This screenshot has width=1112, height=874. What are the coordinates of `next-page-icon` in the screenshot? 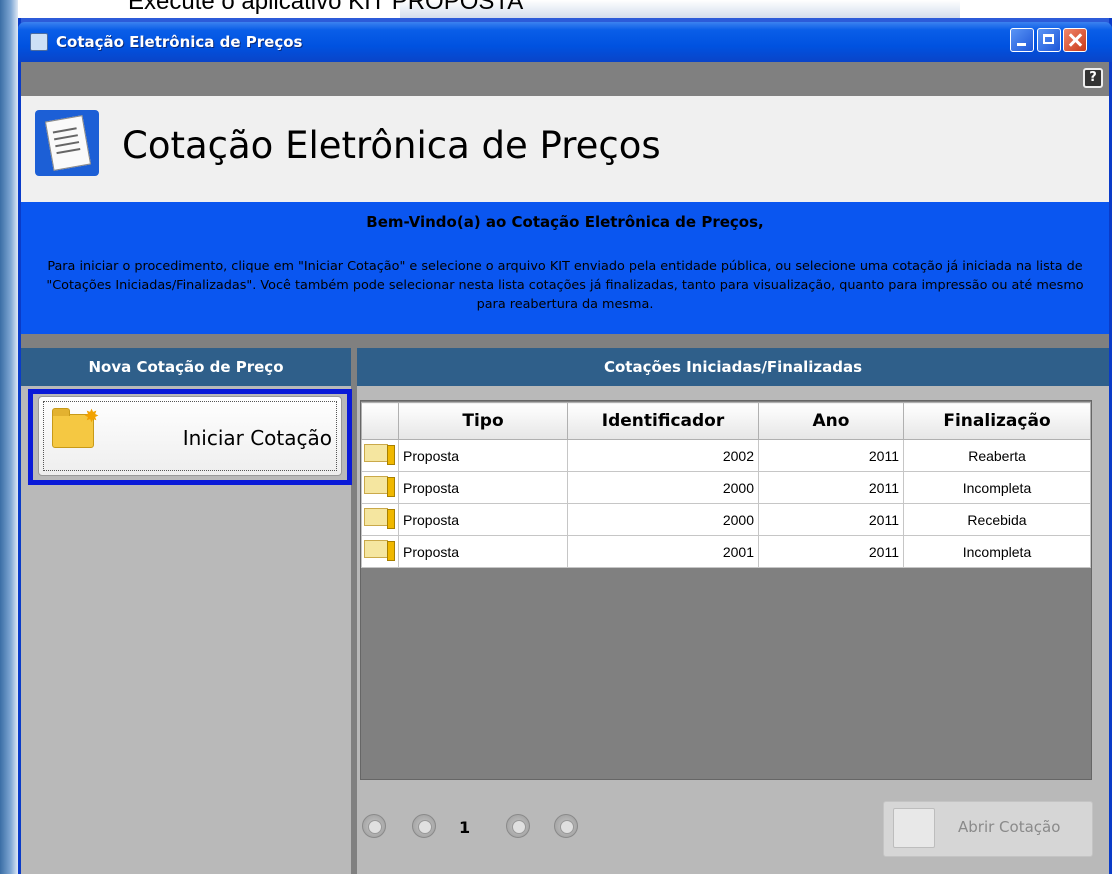 It's located at (518, 826).